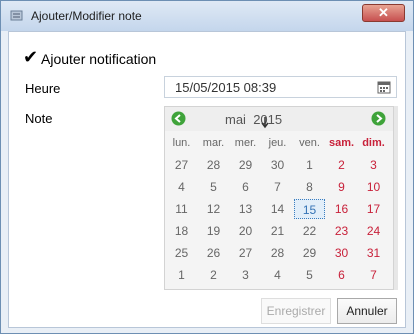 Image resolution: width=416 pixels, height=336 pixels. I want to click on calendar-icon, so click(384, 87).